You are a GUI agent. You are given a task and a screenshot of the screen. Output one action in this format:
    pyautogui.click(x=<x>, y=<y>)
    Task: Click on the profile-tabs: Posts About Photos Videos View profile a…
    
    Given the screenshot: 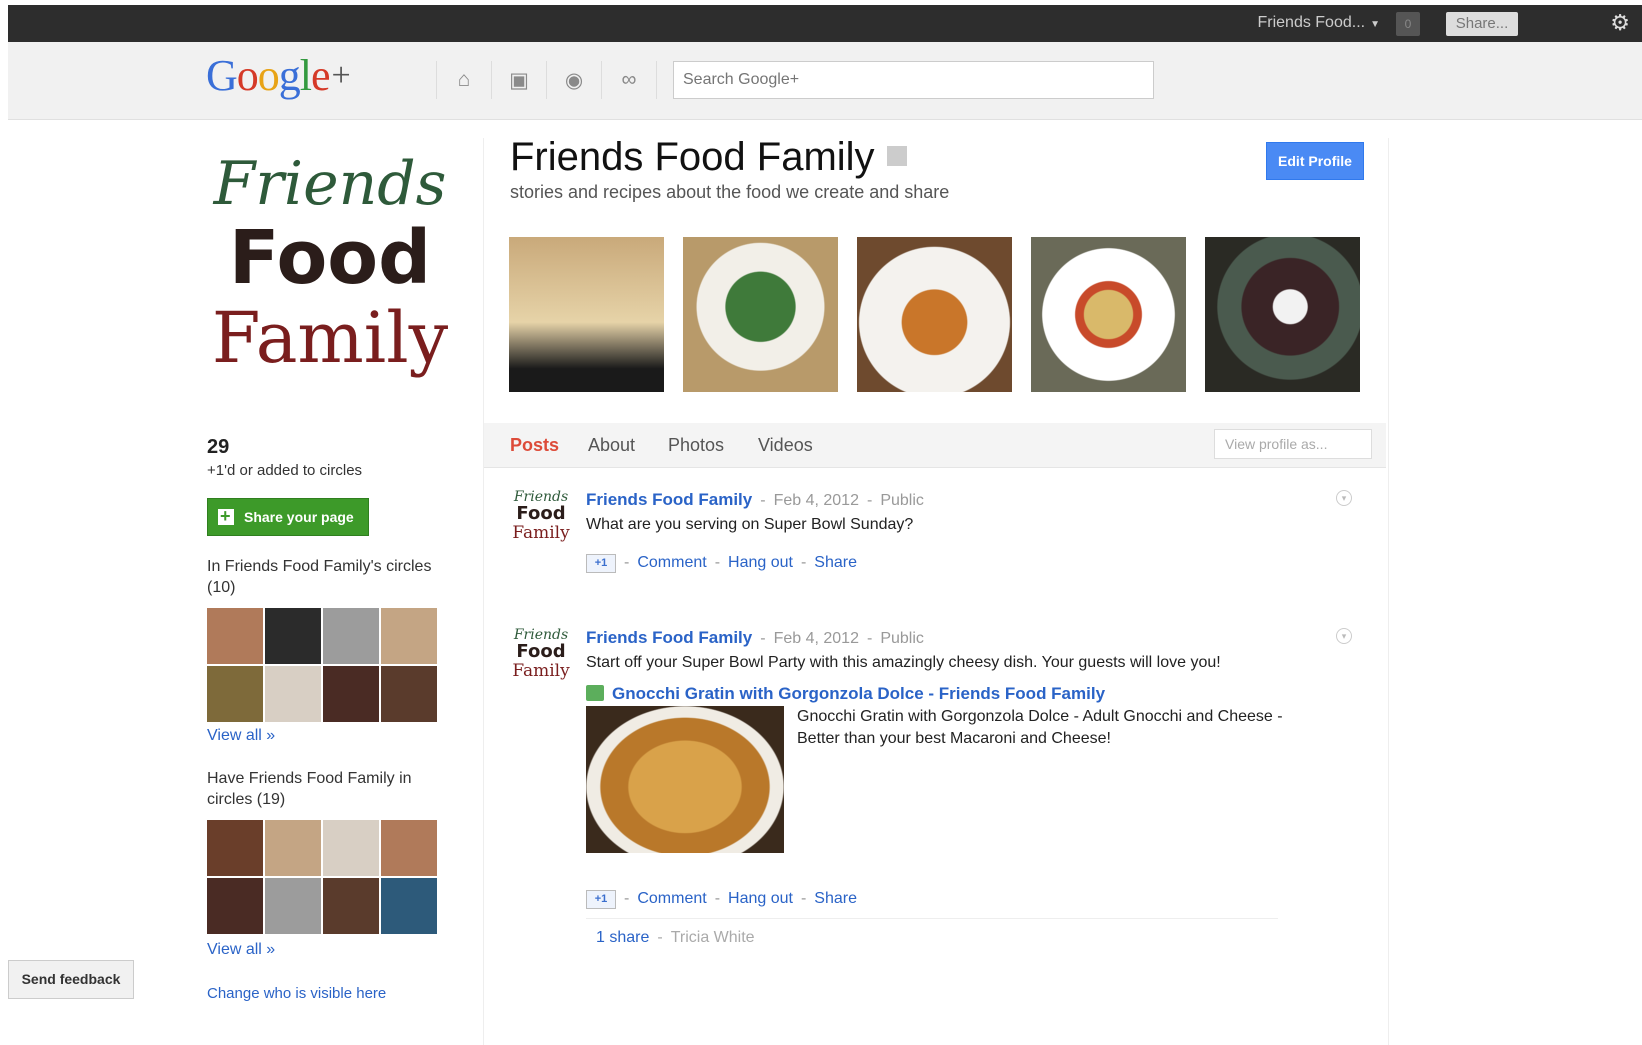 What is the action you would take?
    pyautogui.click(x=935, y=445)
    